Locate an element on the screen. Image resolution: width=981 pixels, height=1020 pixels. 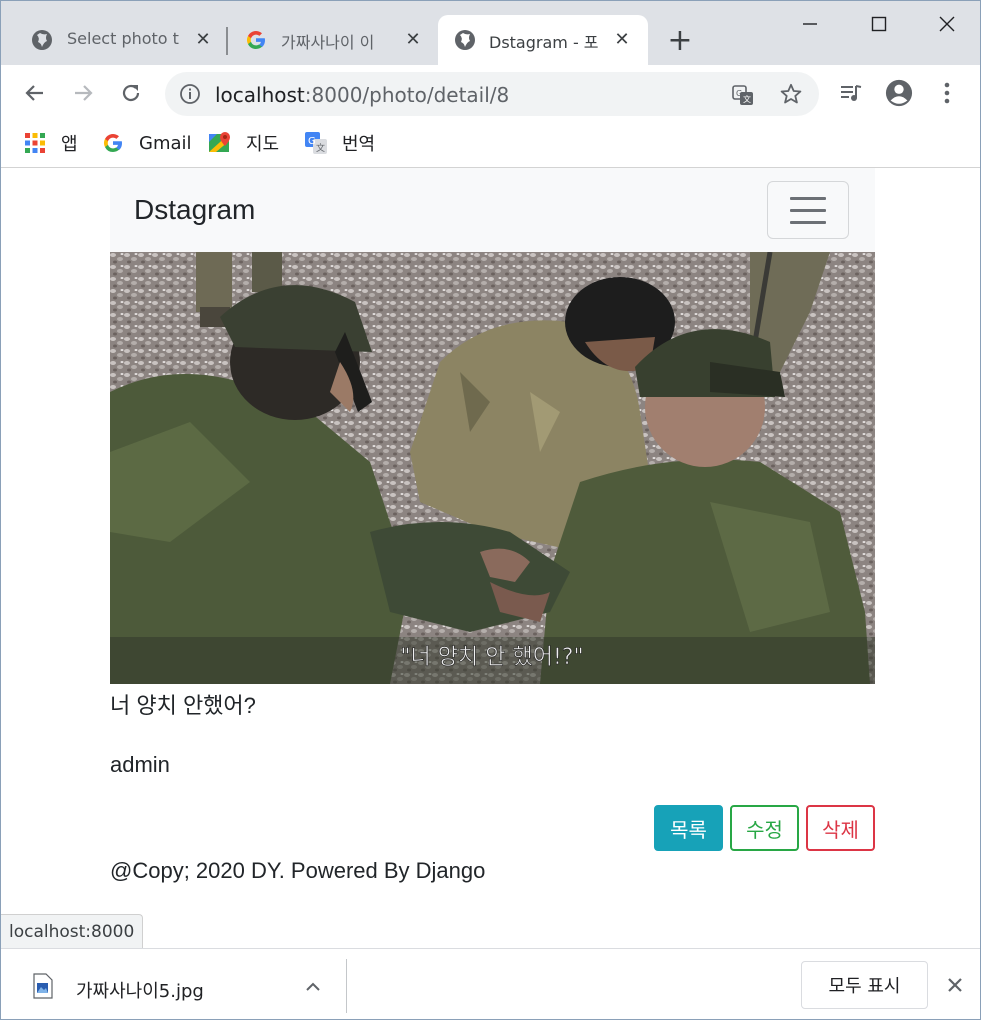
url-text: localhost:8000/photo/detail/8 is located at coordinates (362, 95).